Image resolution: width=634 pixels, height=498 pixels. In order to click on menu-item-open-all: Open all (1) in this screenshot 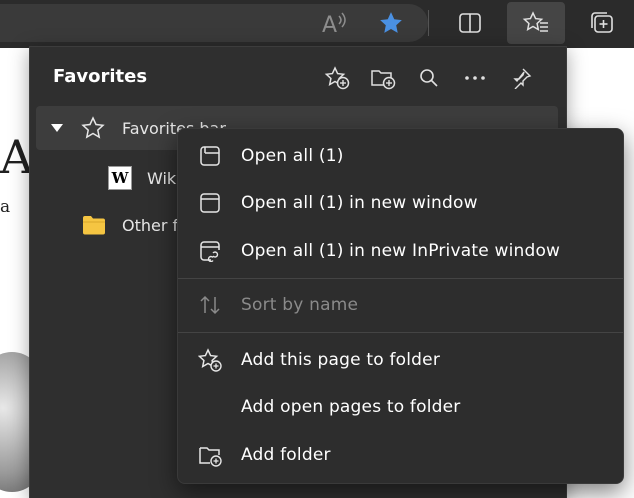, I will do `click(400, 156)`.